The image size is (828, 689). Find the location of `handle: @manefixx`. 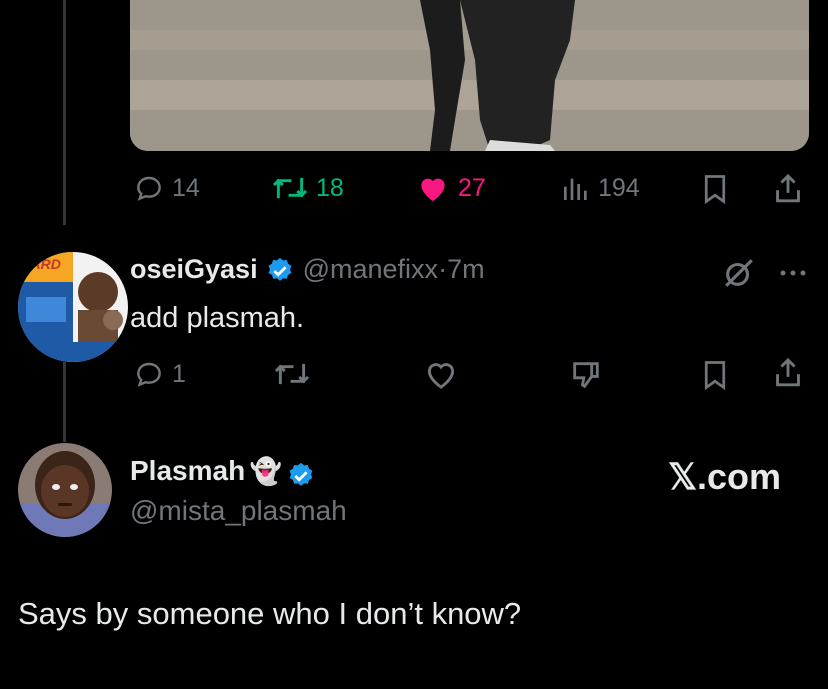

handle: @manefixx is located at coordinates (370, 269).